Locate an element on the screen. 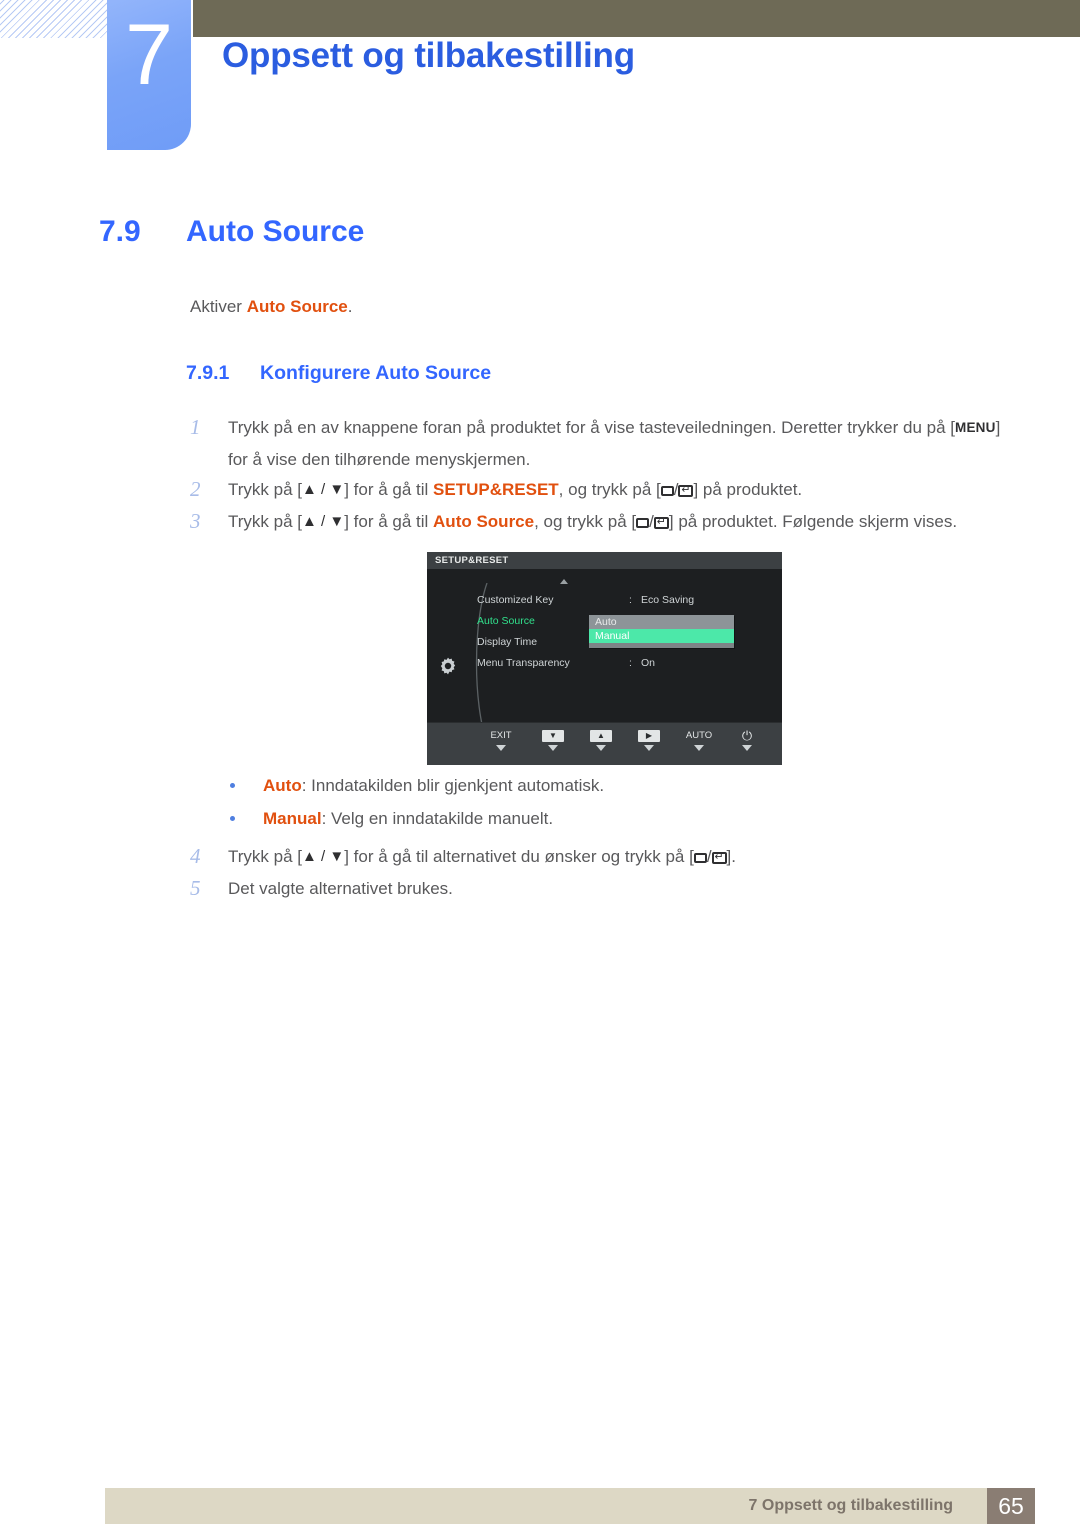  step-4-number: 4 is located at coordinates (195, 856).